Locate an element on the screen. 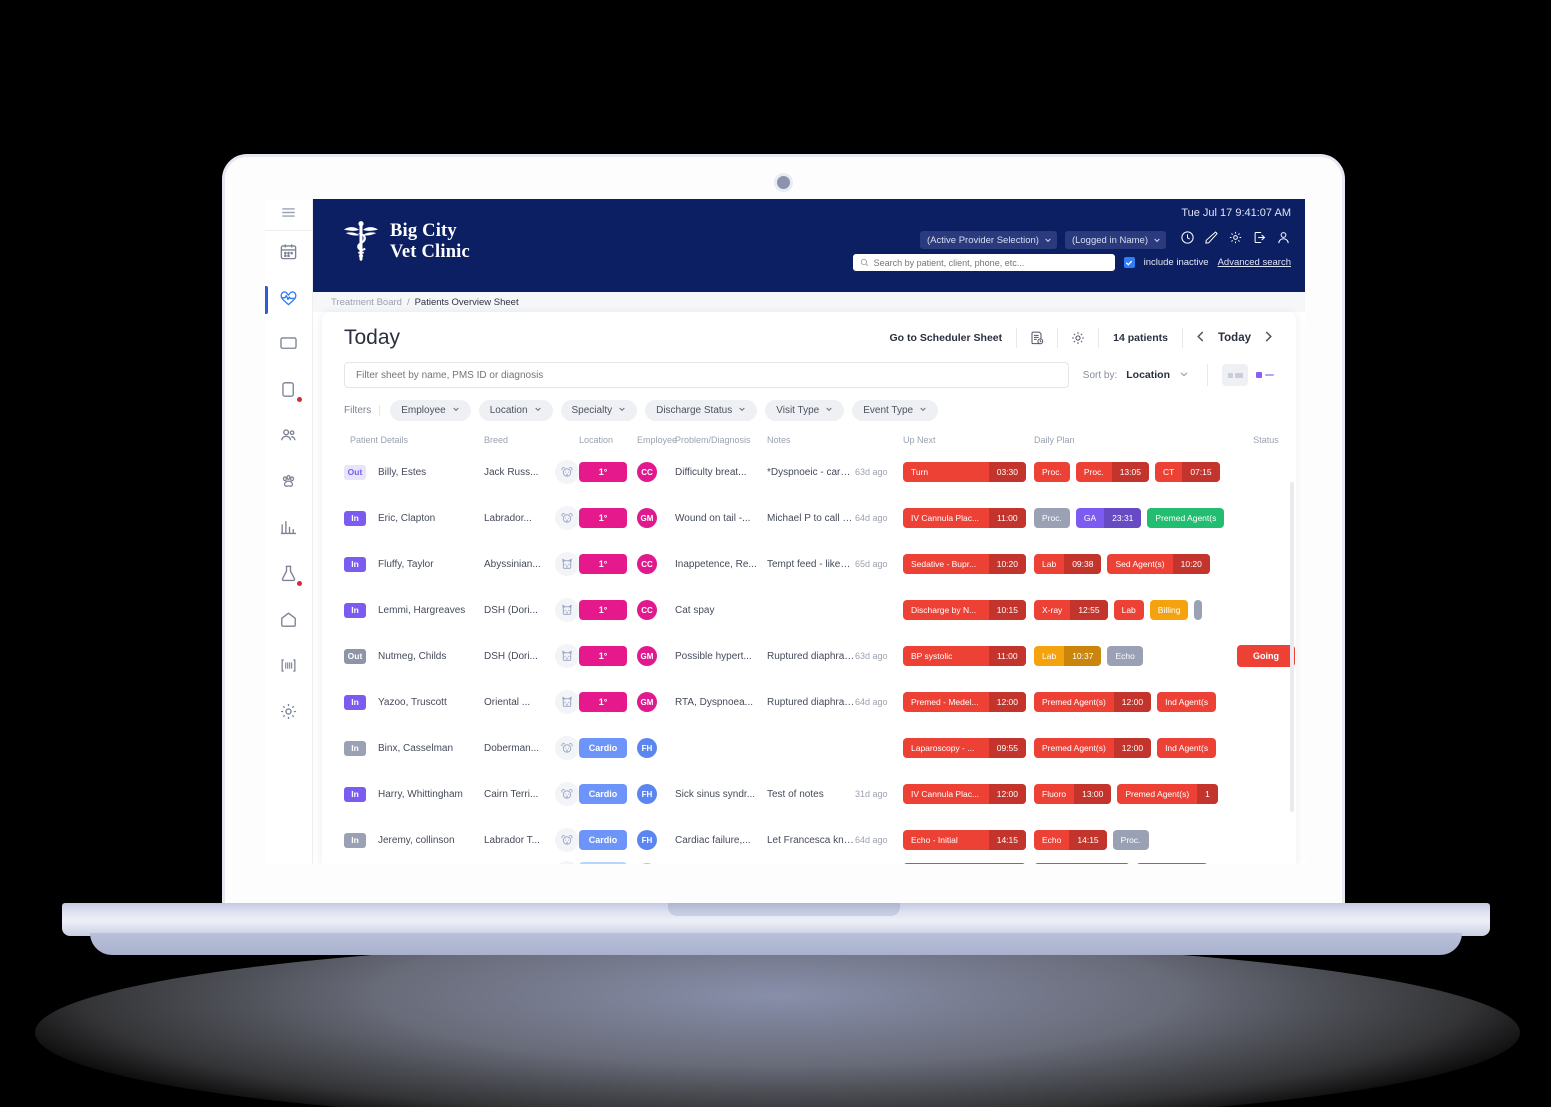 The width and height of the screenshot is (1551, 1107). sidebar-item-lab is located at coordinates (288, 576).